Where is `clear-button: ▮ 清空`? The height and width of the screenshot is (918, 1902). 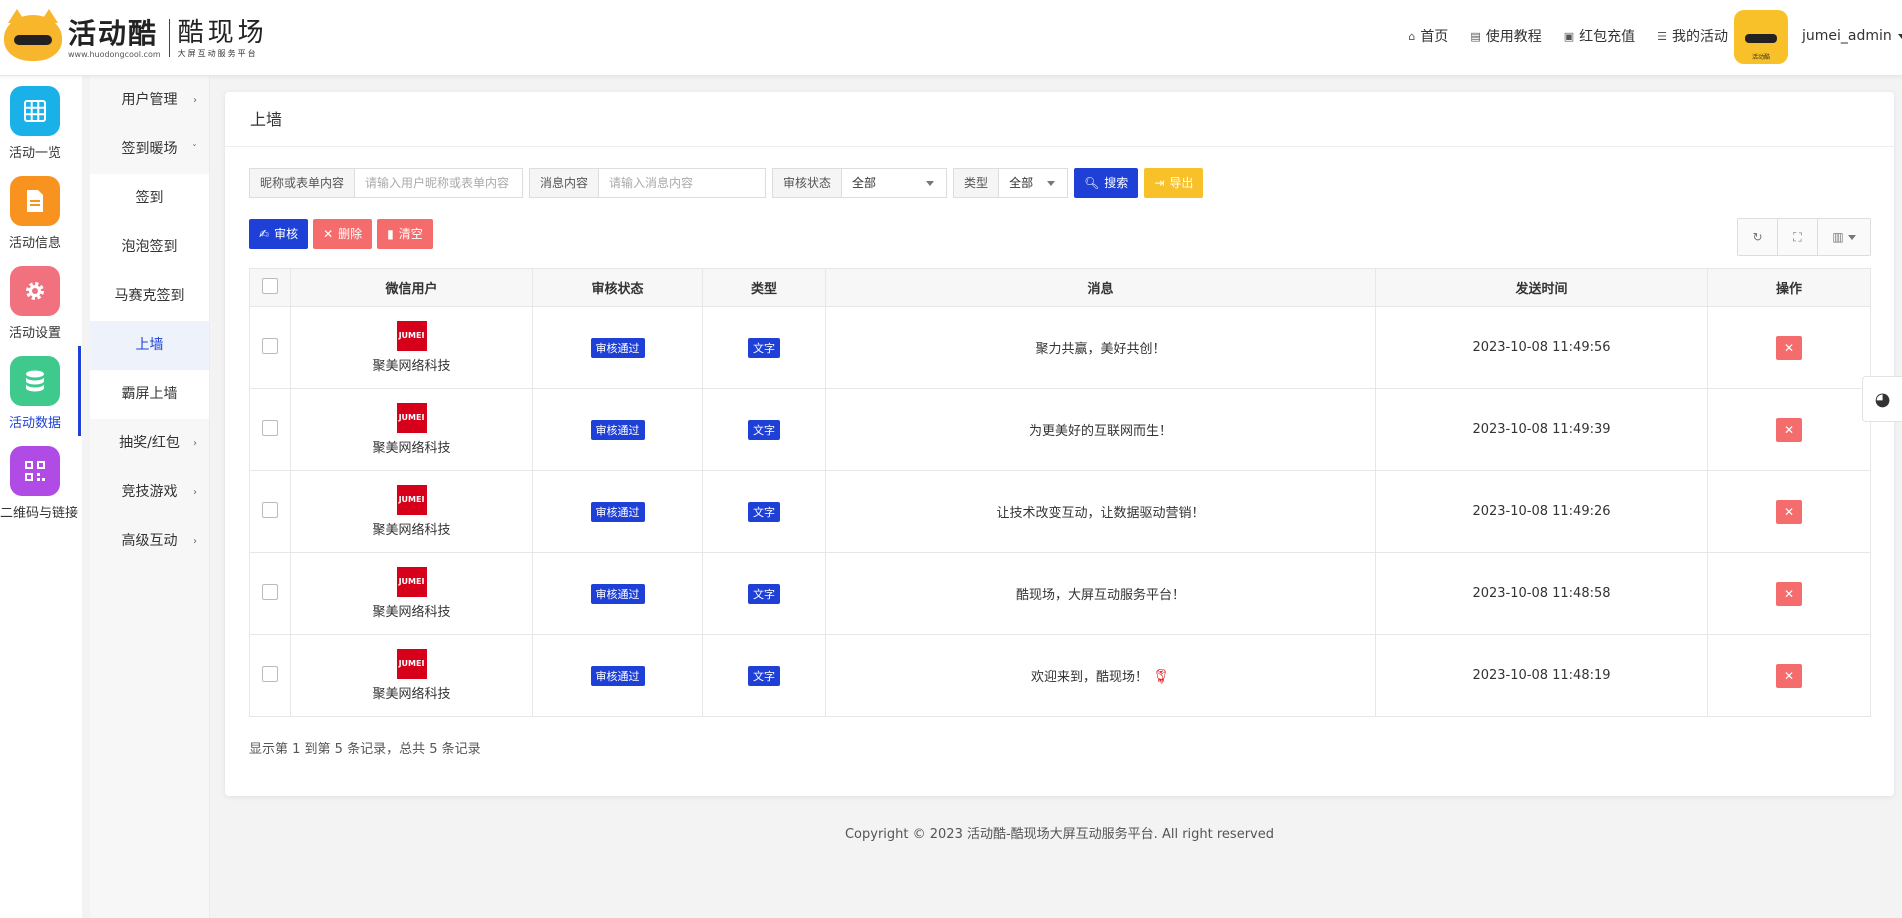 clear-button: ▮ 清空 is located at coordinates (405, 234).